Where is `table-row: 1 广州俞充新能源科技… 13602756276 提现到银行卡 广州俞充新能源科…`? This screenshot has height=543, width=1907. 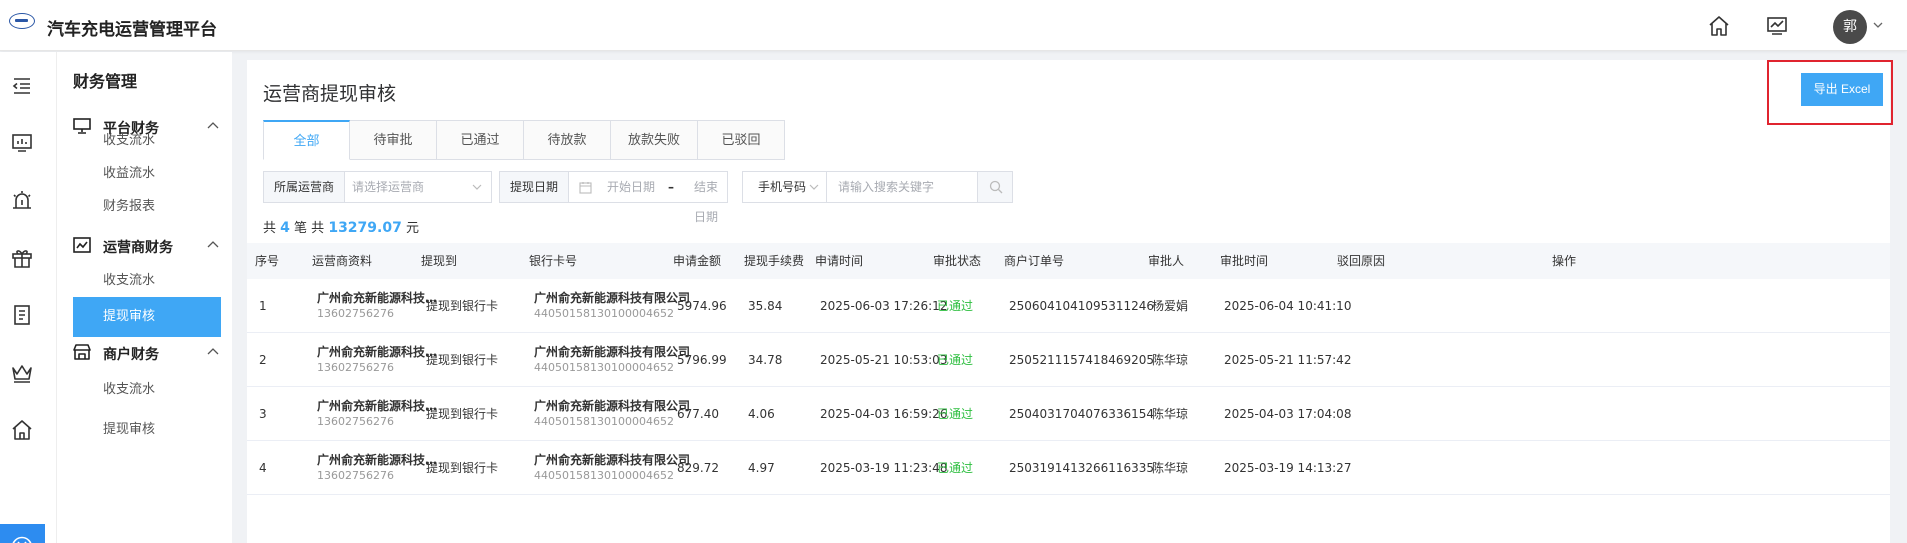 table-row: 1 广州俞充新能源科技… 13602756276 提现到银行卡 广州俞充新能源科… is located at coordinates (1068, 306).